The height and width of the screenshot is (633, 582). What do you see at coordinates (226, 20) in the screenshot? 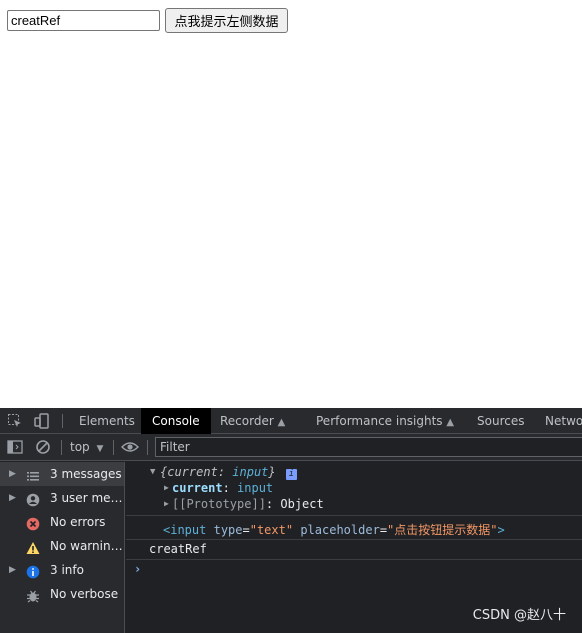
I see `show-data-button: 点我提示左侧数据` at bounding box center [226, 20].